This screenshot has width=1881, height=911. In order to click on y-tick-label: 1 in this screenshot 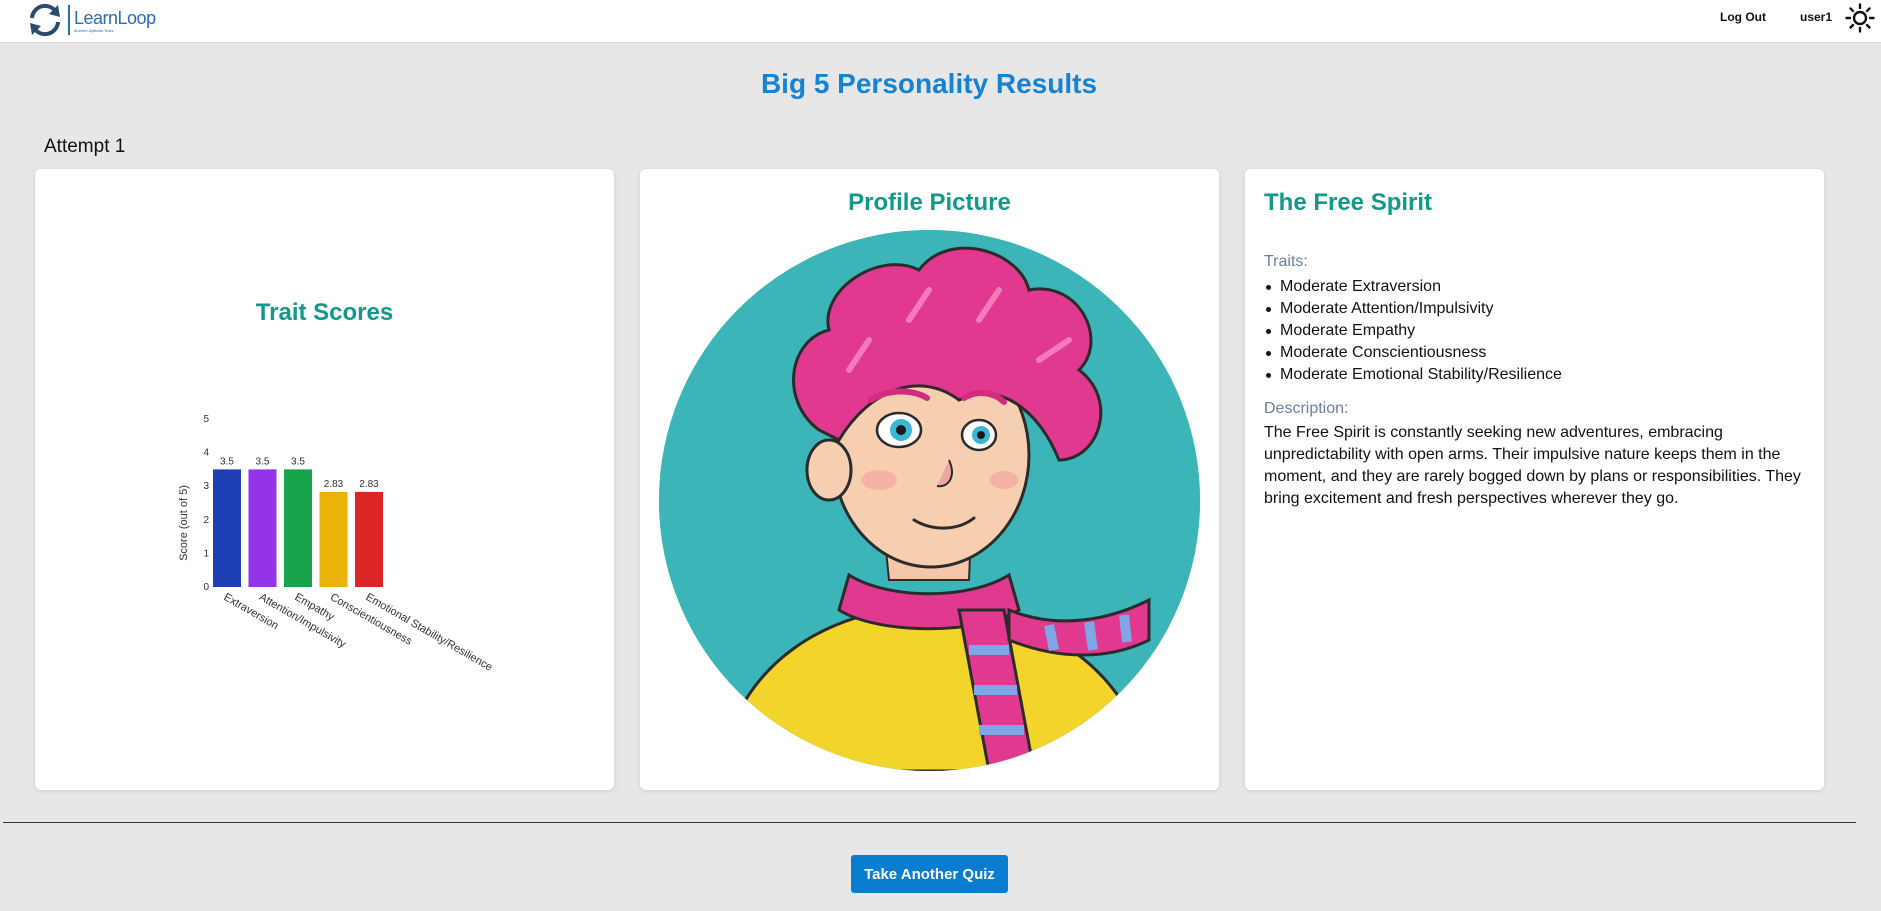, I will do `click(206, 553)`.